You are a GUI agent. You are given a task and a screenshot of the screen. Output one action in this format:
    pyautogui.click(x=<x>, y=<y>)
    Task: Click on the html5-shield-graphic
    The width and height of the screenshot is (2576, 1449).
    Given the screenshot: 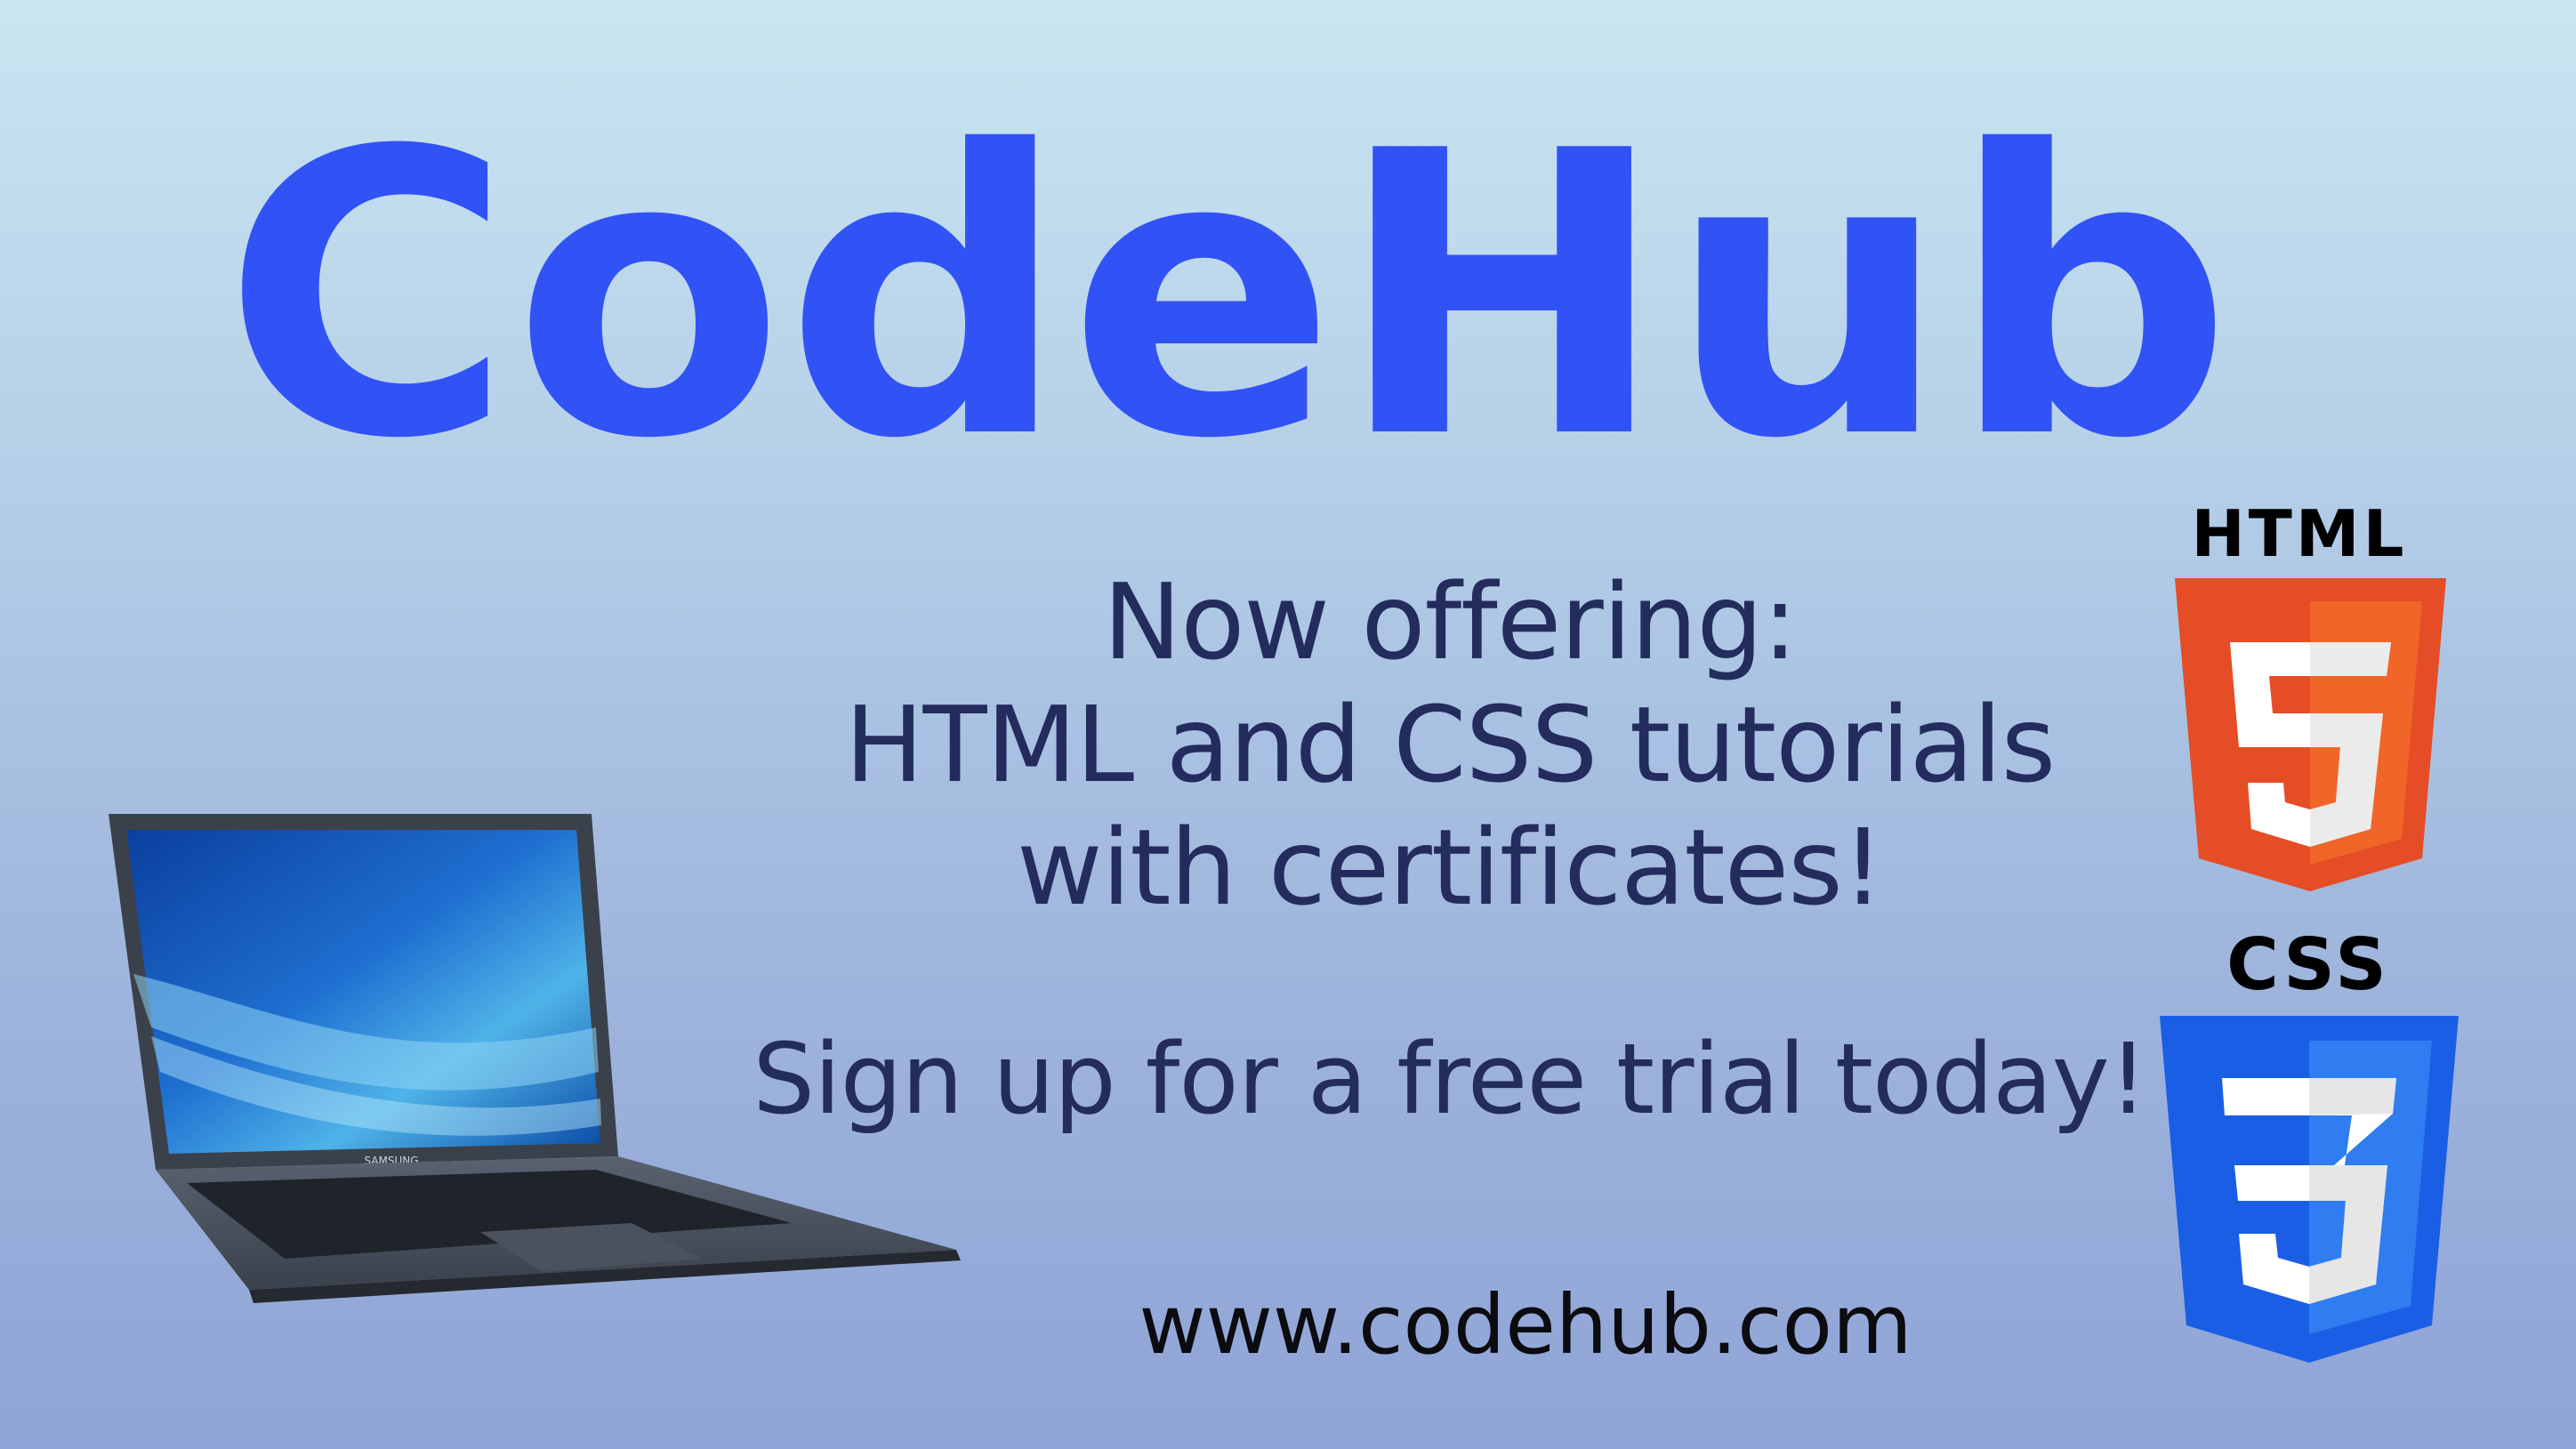 What is the action you would take?
    pyautogui.click(x=2310, y=734)
    